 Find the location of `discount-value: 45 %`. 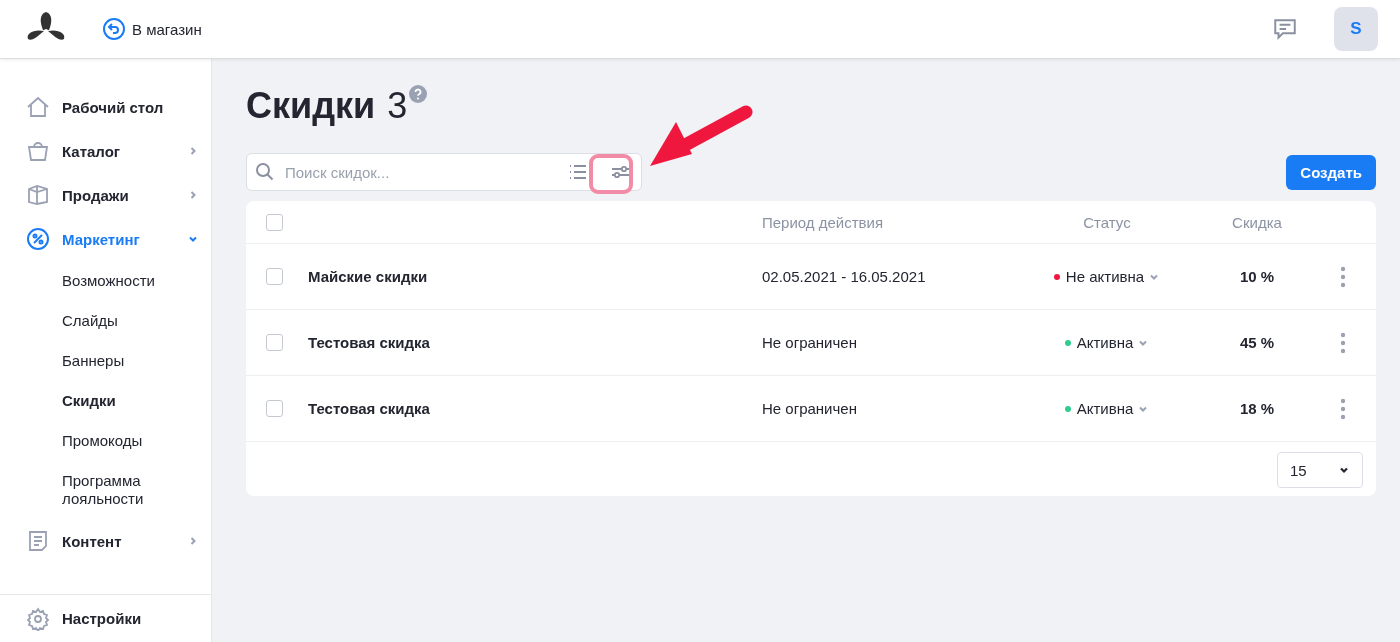

discount-value: 45 % is located at coordinates (1257, 342).